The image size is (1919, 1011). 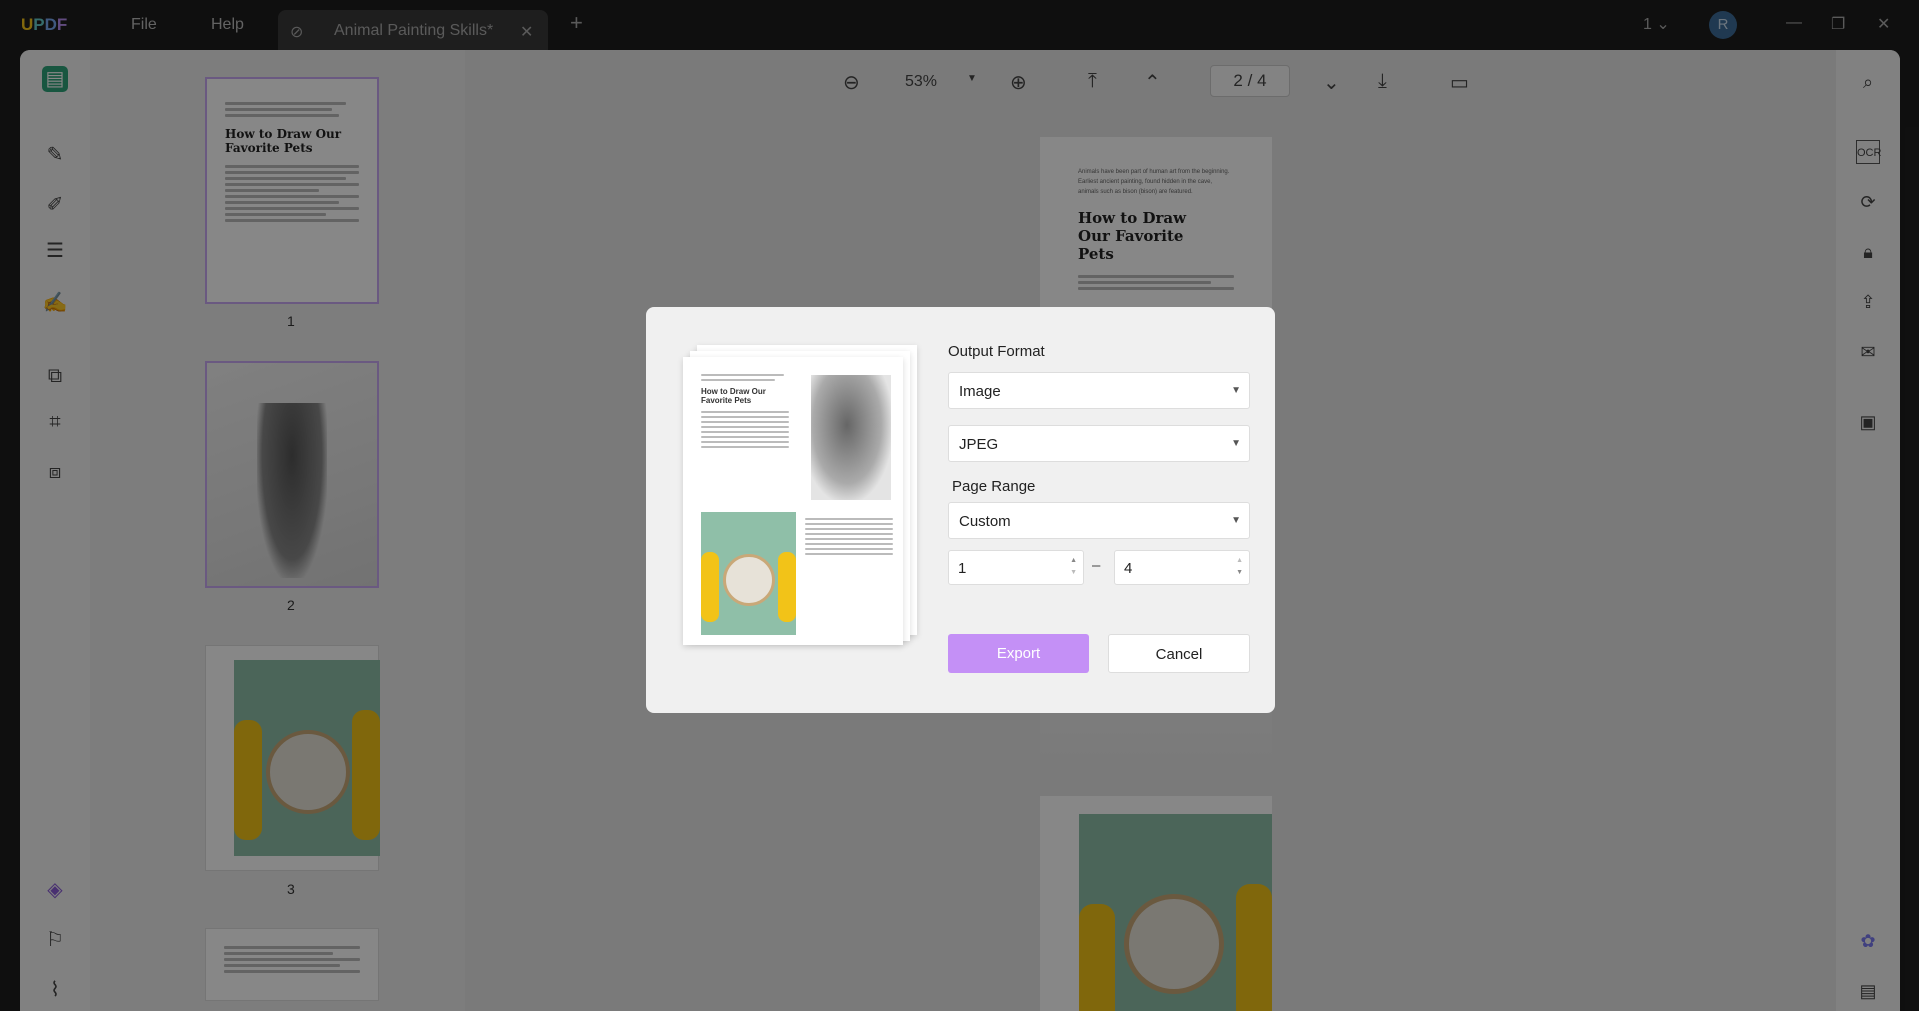 What do you see at coordinates (851, 437) in the screenshot?
I see `dog-sketch-image` at bounding box center [851, 437].